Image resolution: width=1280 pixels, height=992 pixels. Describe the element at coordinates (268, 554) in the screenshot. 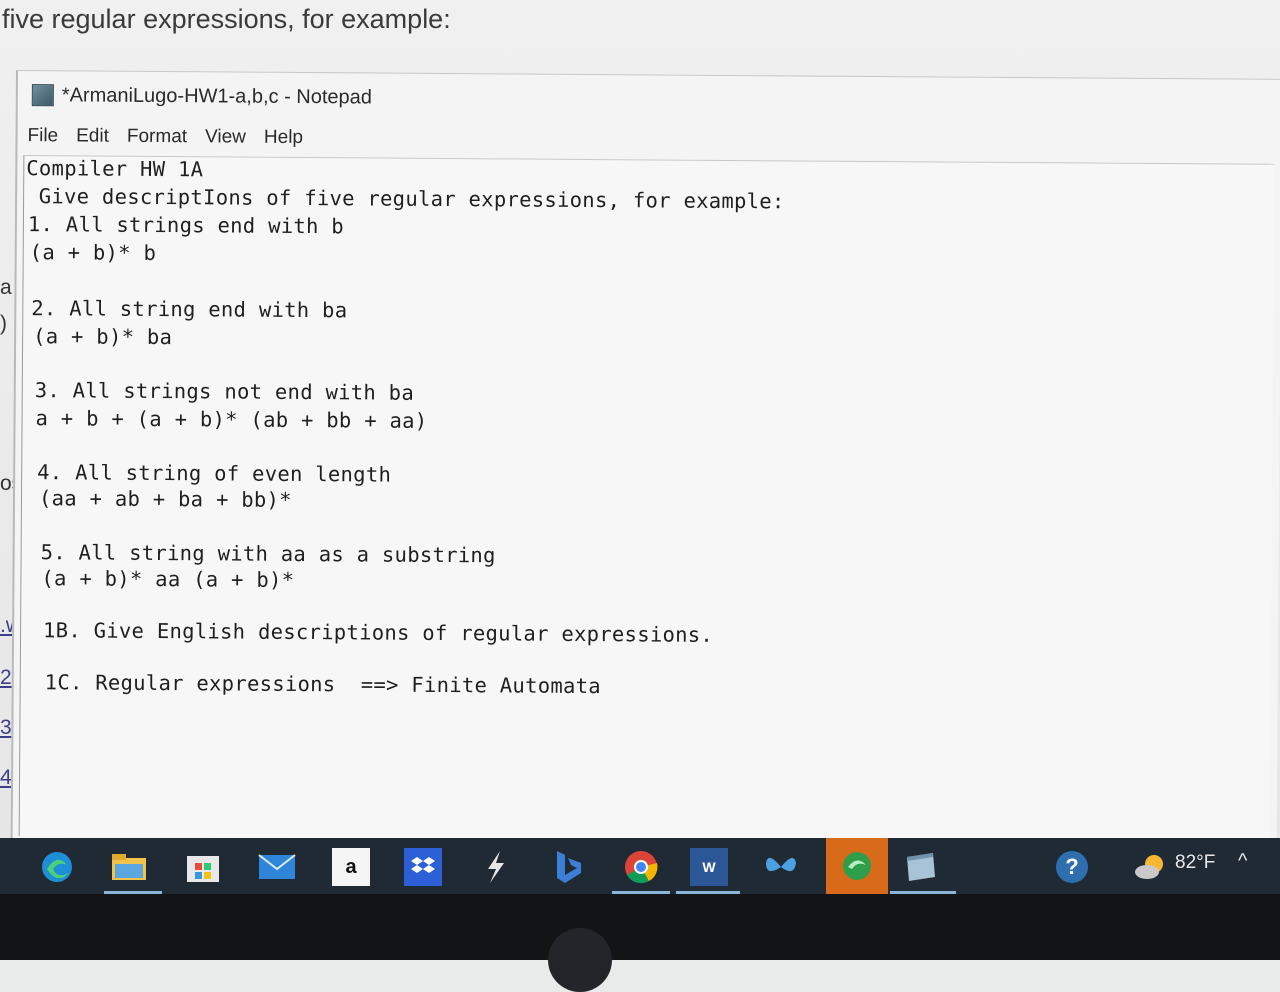

I see `editor-line: 5. All string with aa as a substring` at that location.